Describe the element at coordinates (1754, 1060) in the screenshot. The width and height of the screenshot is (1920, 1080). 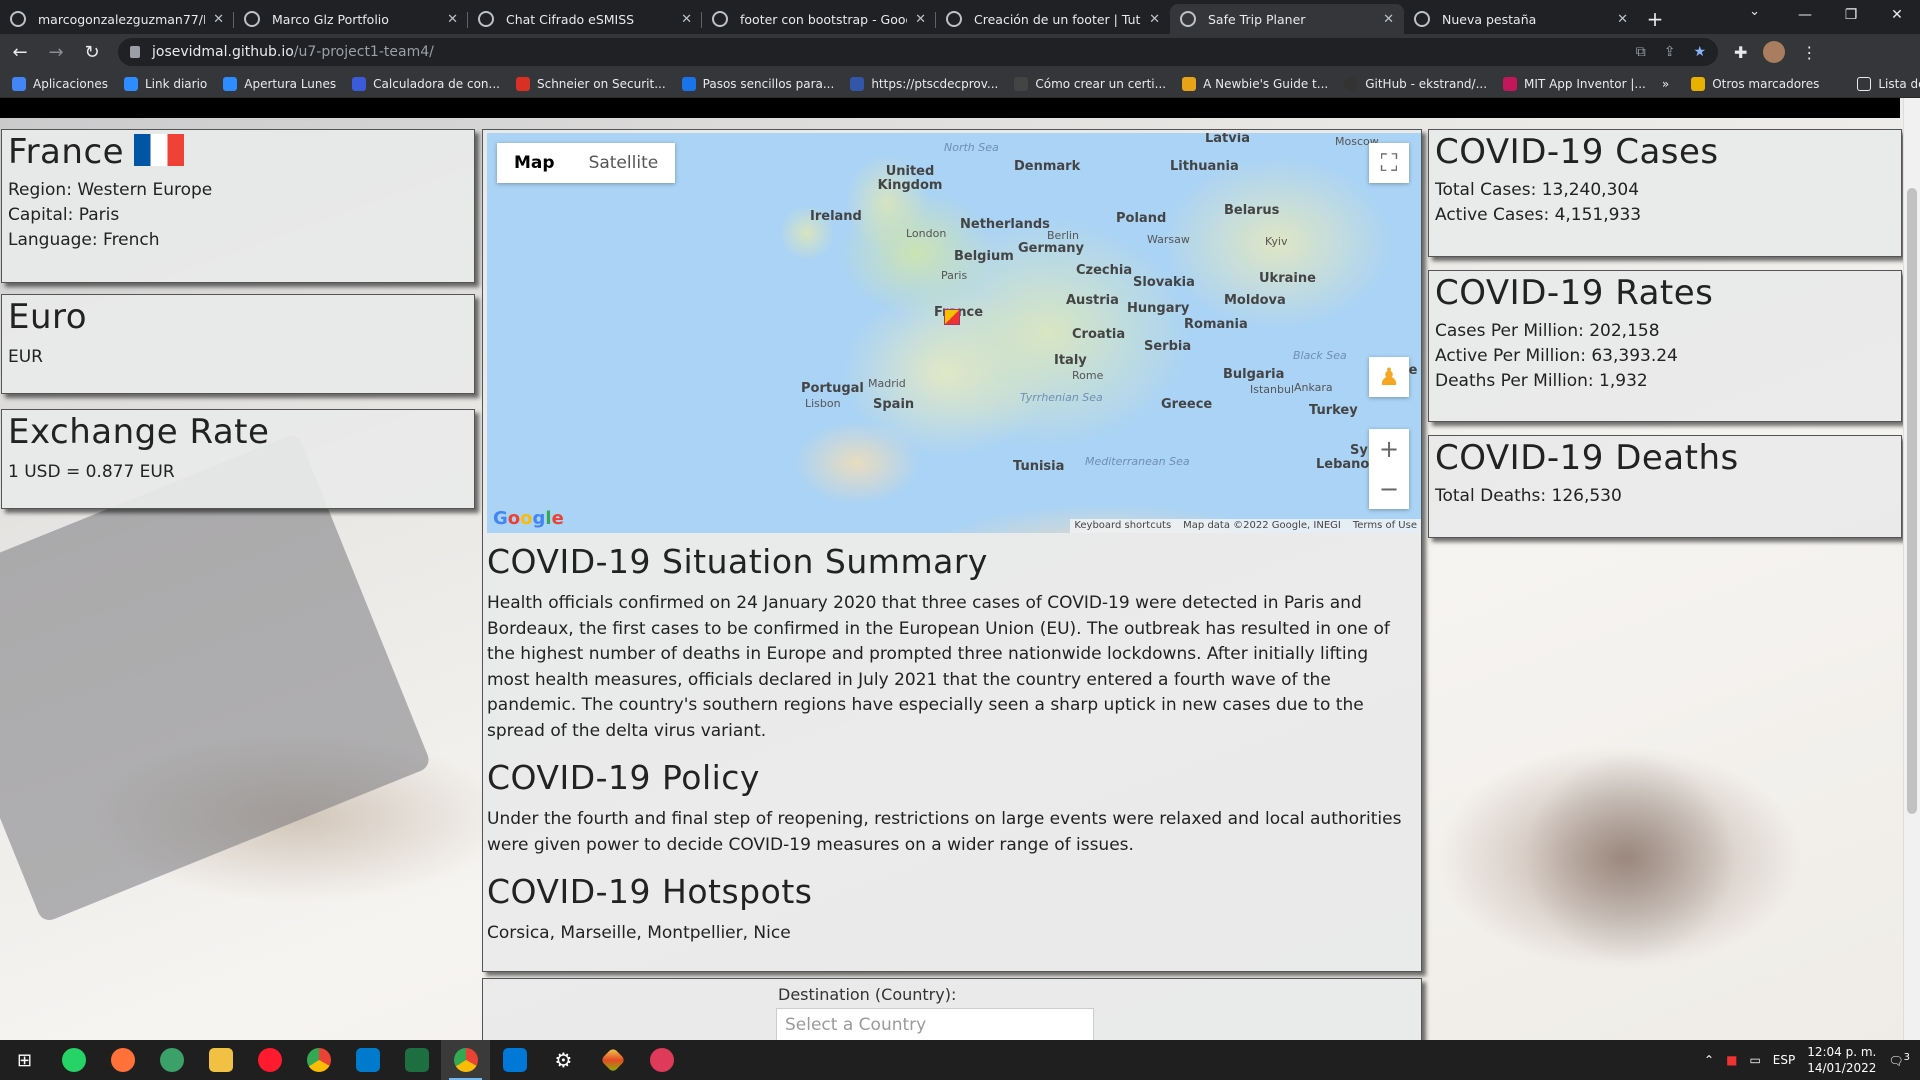
I see `battery-icon: ▭` at that location.